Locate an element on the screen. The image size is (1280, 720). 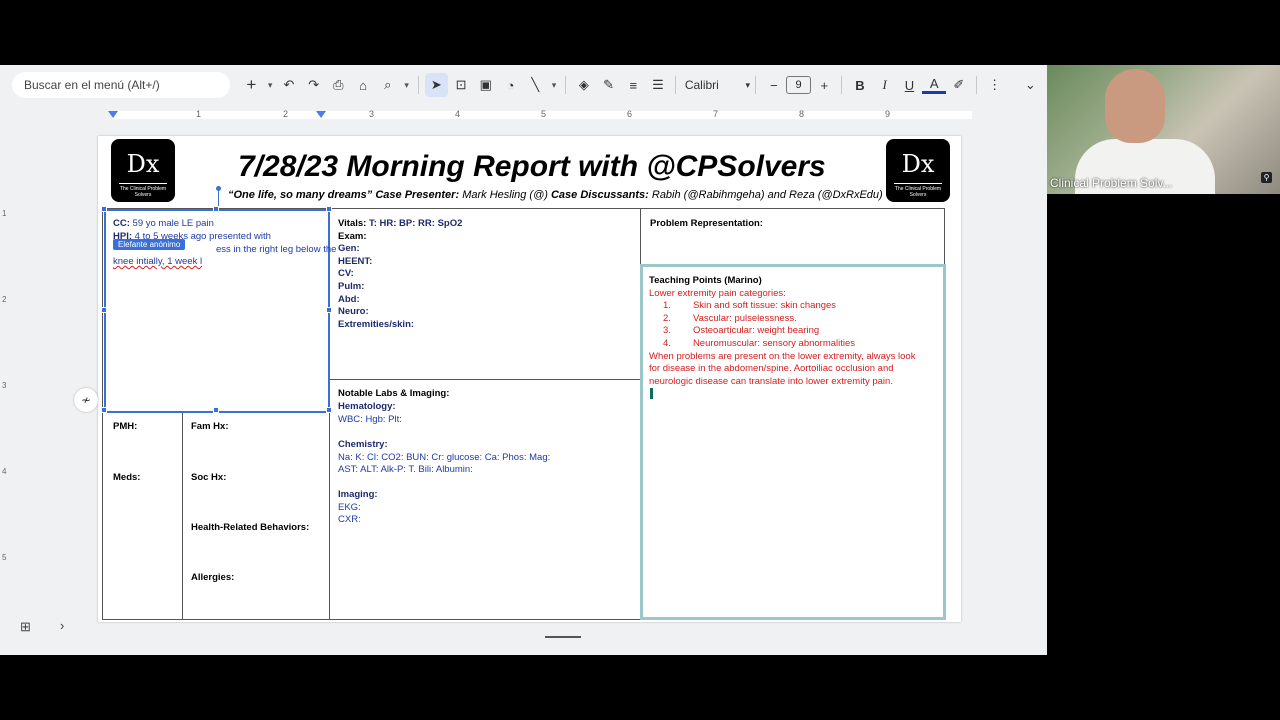
highlight-icon: ✐ is located at coordinates (959, 85).